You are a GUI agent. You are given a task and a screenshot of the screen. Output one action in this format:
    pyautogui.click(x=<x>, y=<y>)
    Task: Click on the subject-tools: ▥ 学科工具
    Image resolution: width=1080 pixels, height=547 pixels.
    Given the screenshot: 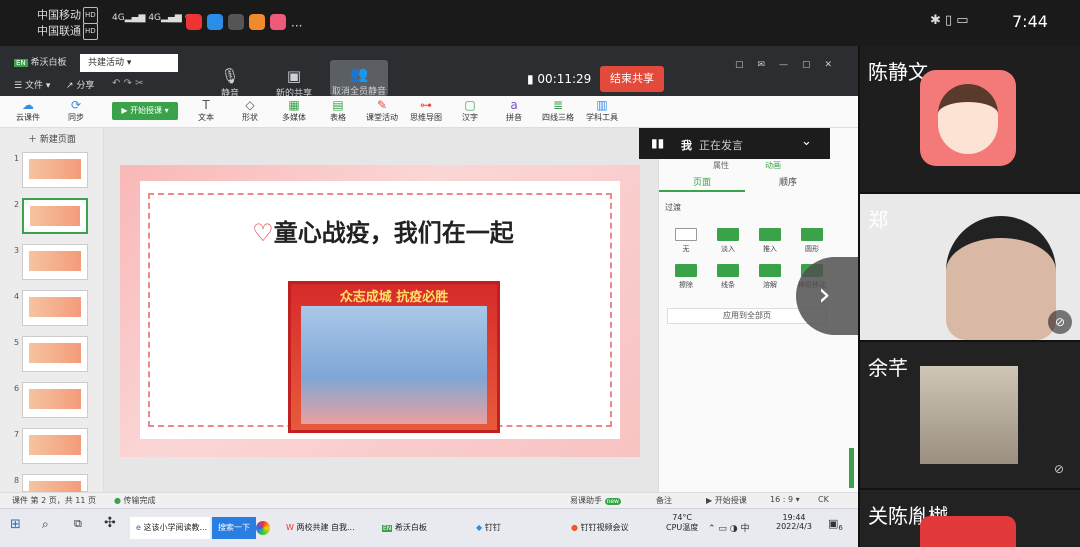 What is the action you would take?
    pyautogui.click(x=602, y=110)
    